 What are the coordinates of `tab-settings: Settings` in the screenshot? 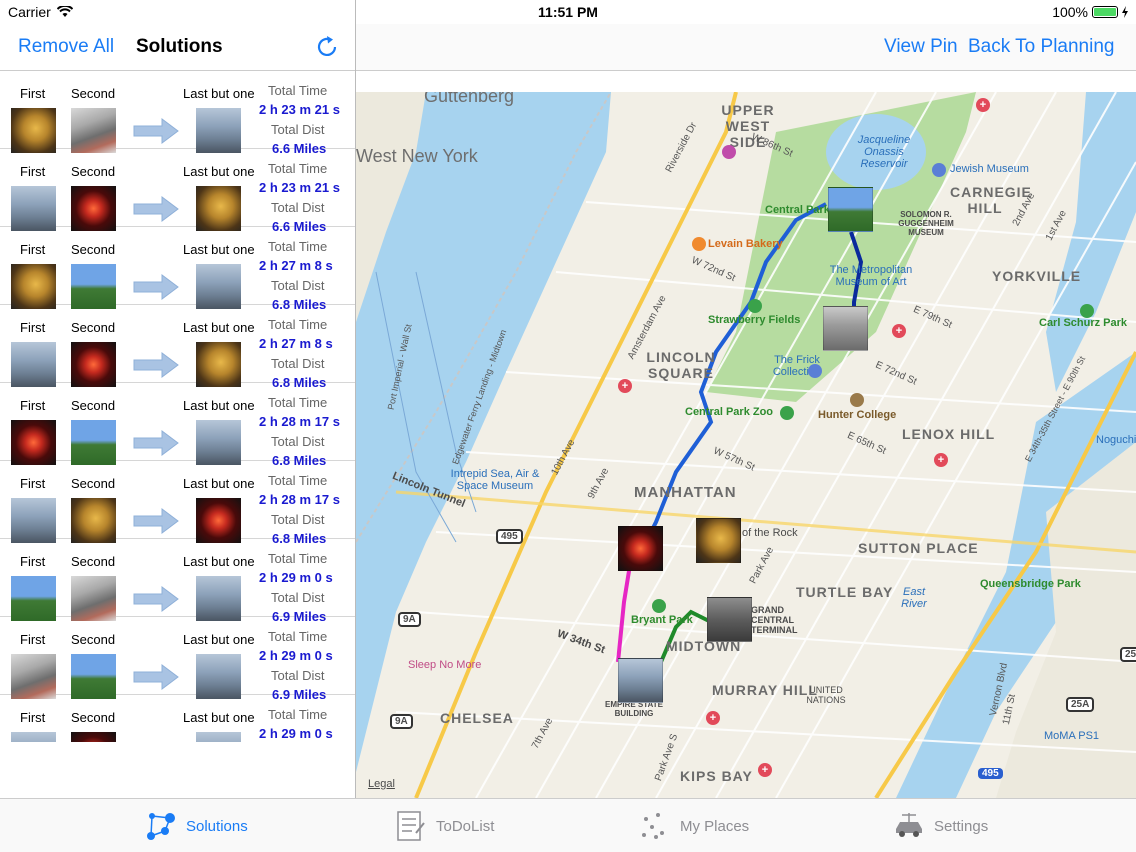 It's located at (940, 826).